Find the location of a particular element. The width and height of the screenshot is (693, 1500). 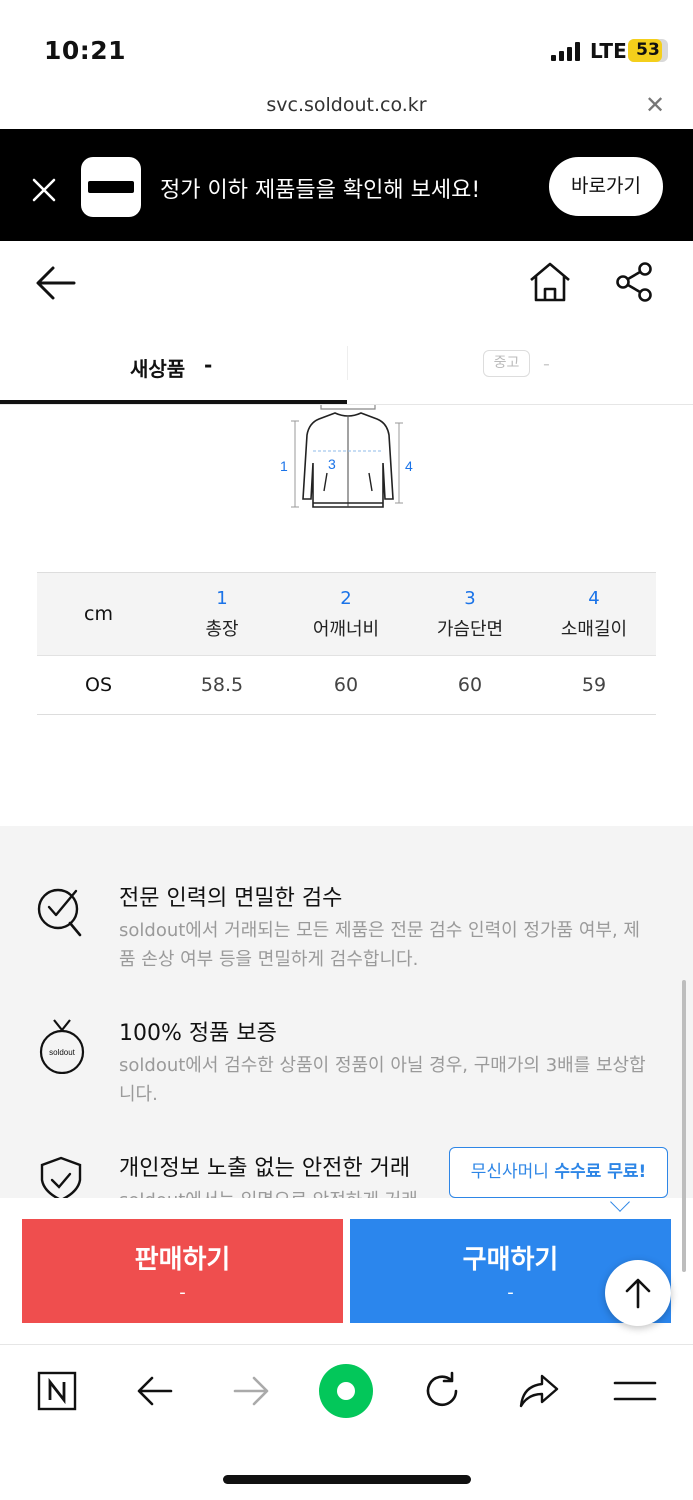

close-icon: ✕ is located at coordinates (655, 105).